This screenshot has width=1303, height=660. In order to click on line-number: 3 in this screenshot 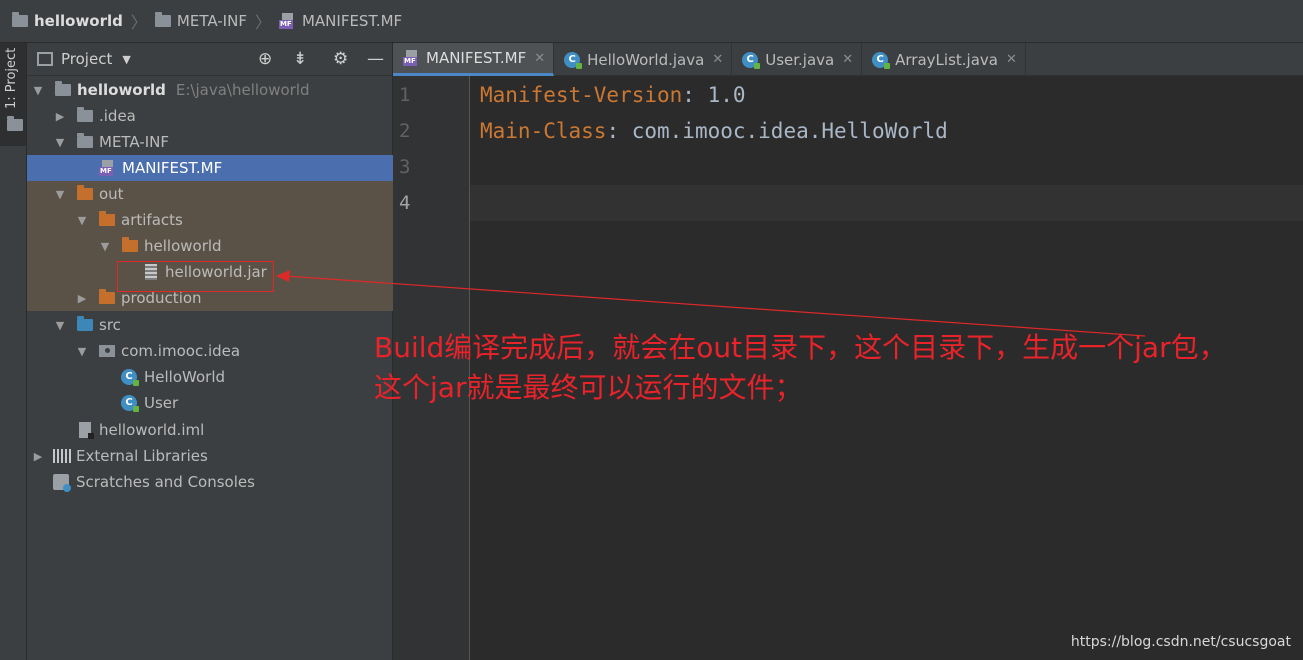, I will do `click(405, 167)`.